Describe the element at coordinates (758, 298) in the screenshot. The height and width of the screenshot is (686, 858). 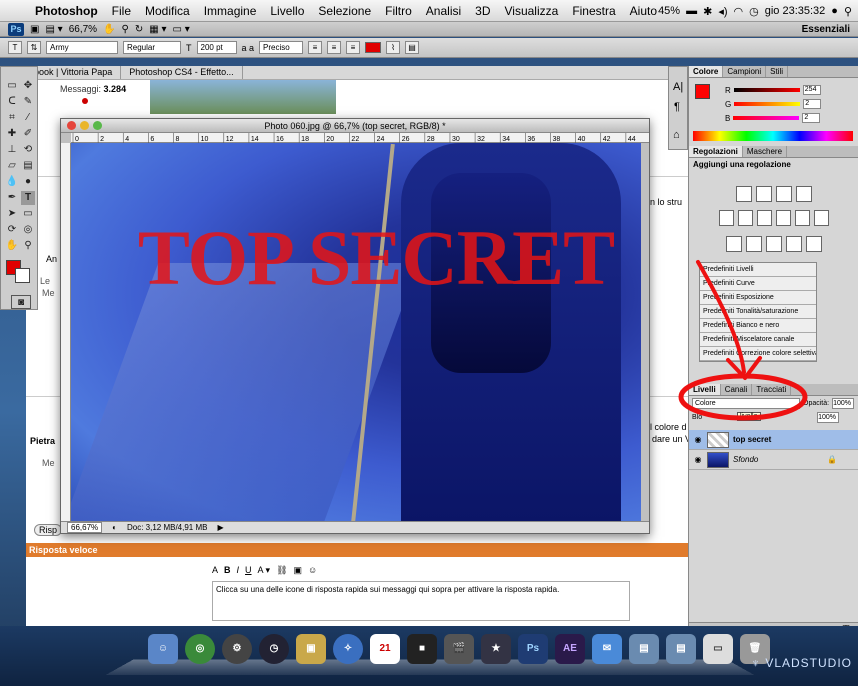
I see `preset-item: Predefiniti Esposizione` at that location.